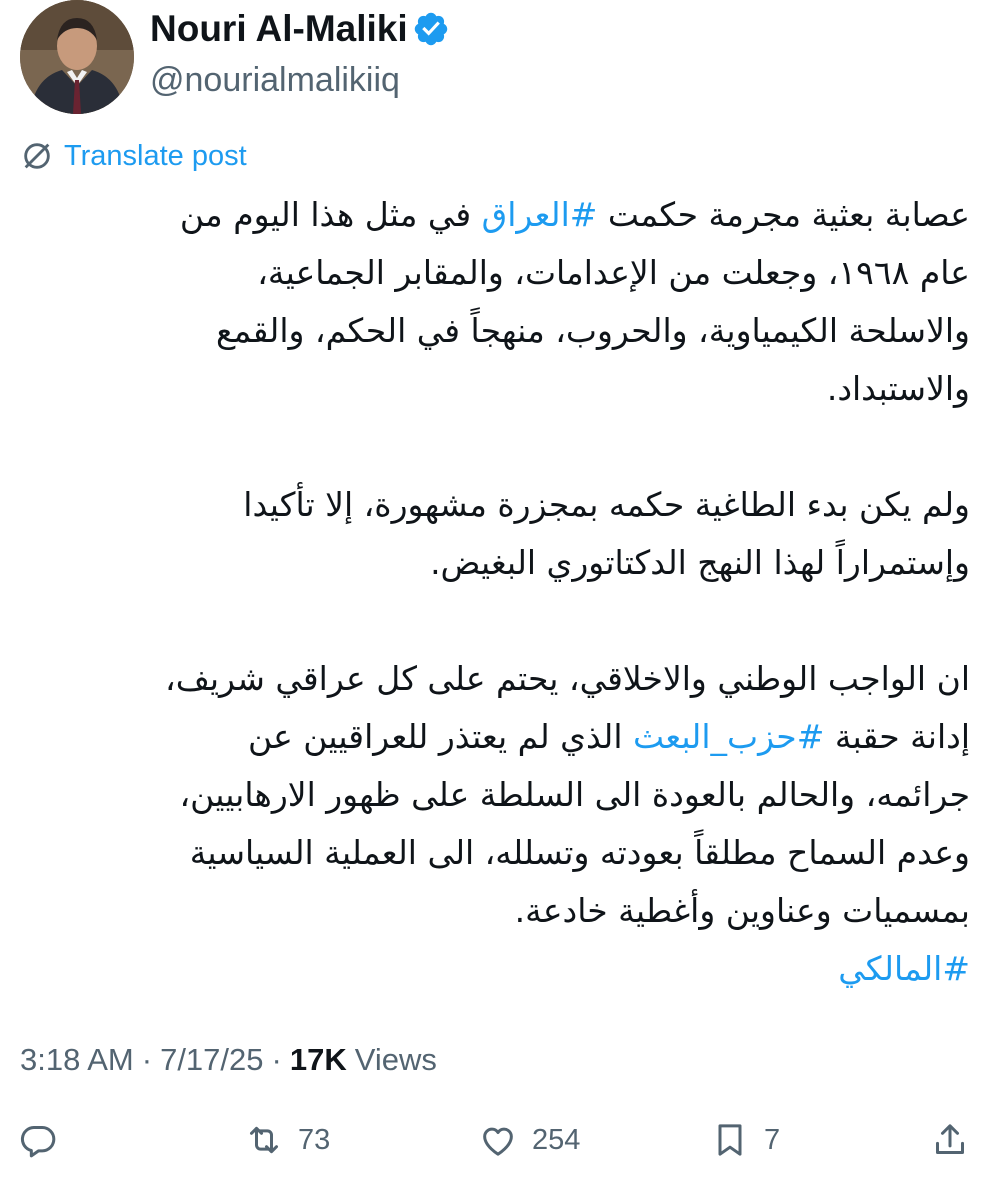  Describe the element at coordinates (279, 29) in the screenshot. I see `display-name: Nouri Al-Maliki` at that location.